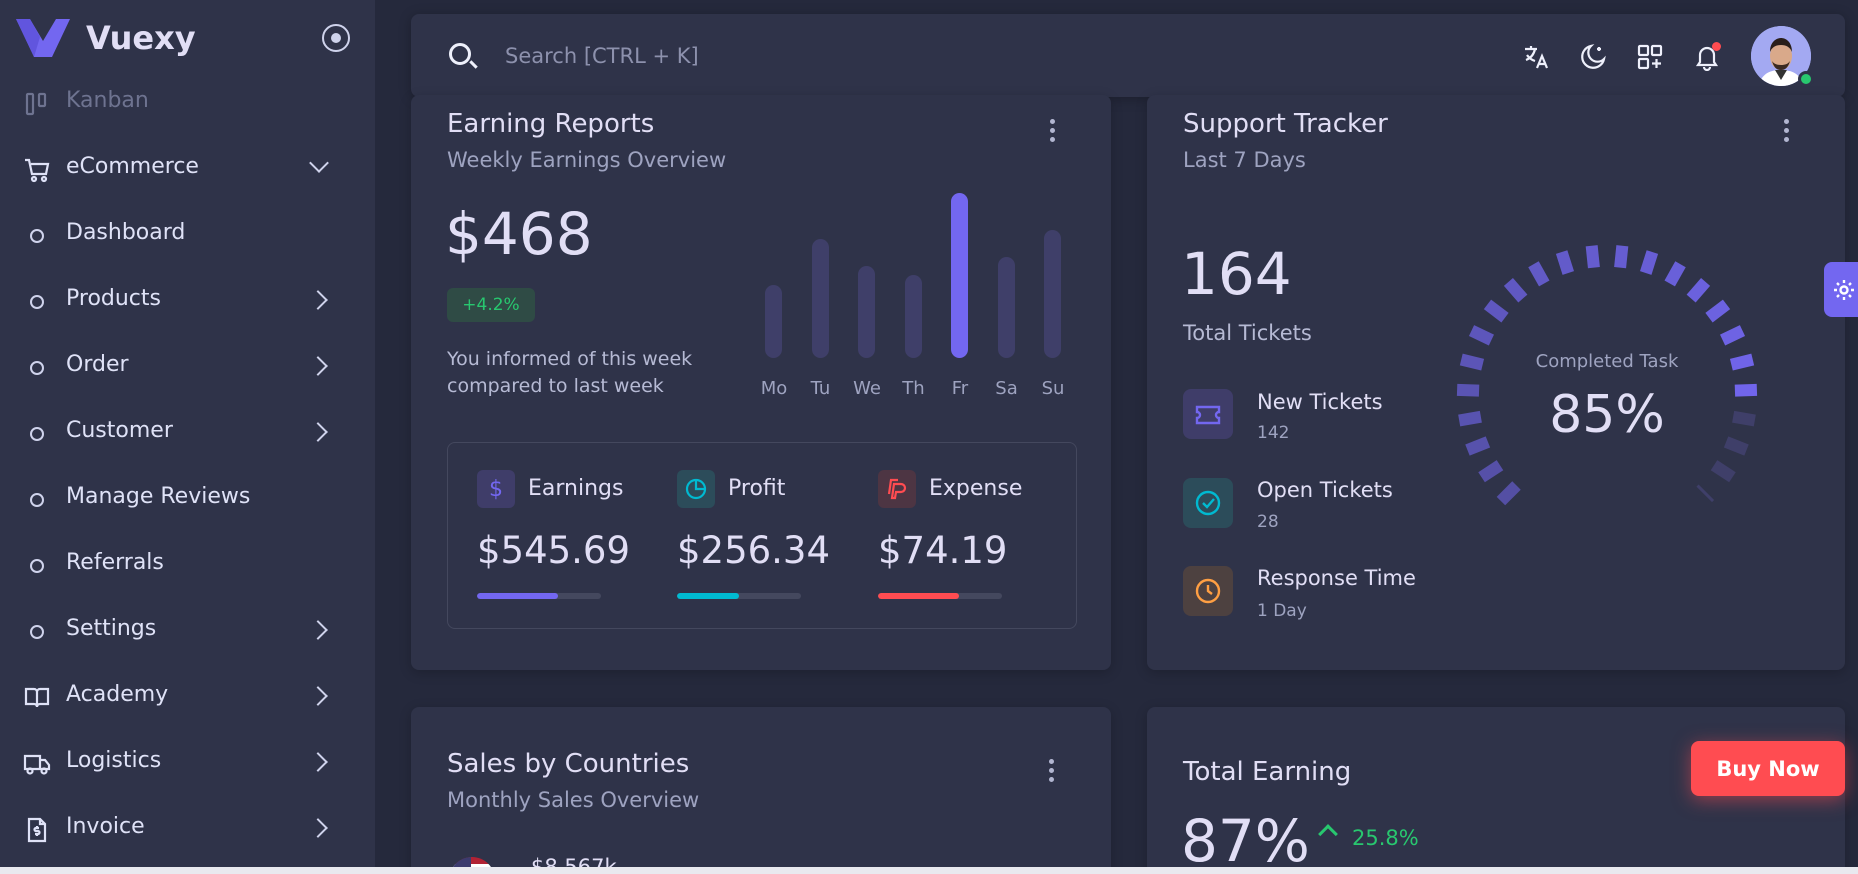 The width and height of the screenshot is (1858, 874). I want to click on translate-icon, so click(1536, 57).